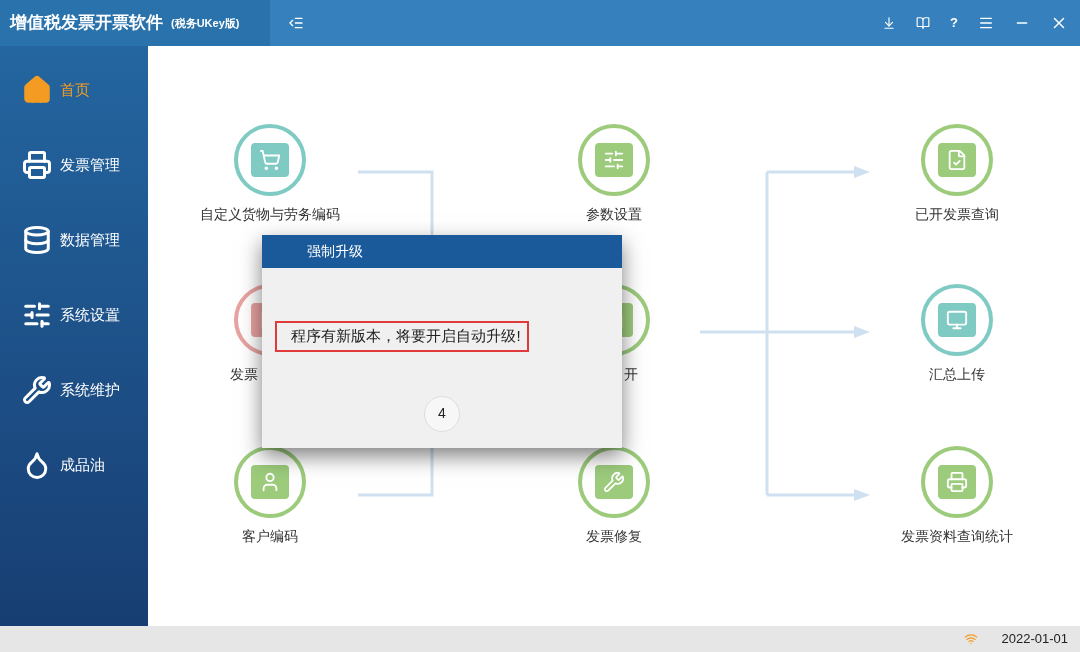 Image resolution: width=1080 pixels, height=652 pixels. Describe the element at coordinates (614, 214) in the screenshot. I see `node-label: 参数设置` at that location.